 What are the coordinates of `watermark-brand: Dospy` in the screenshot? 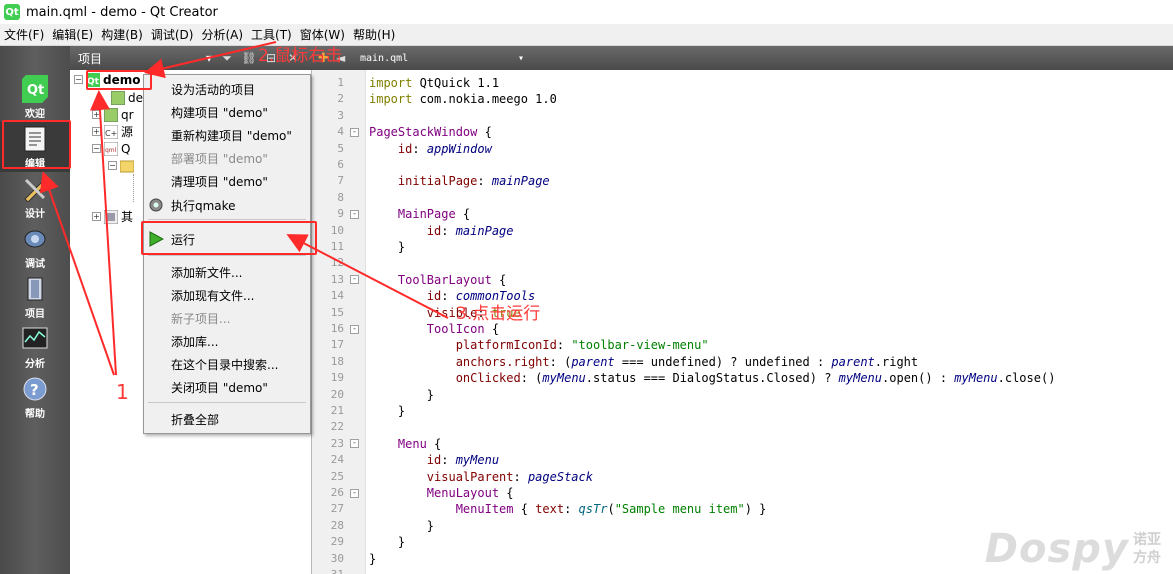 It's located at (1056, 549).